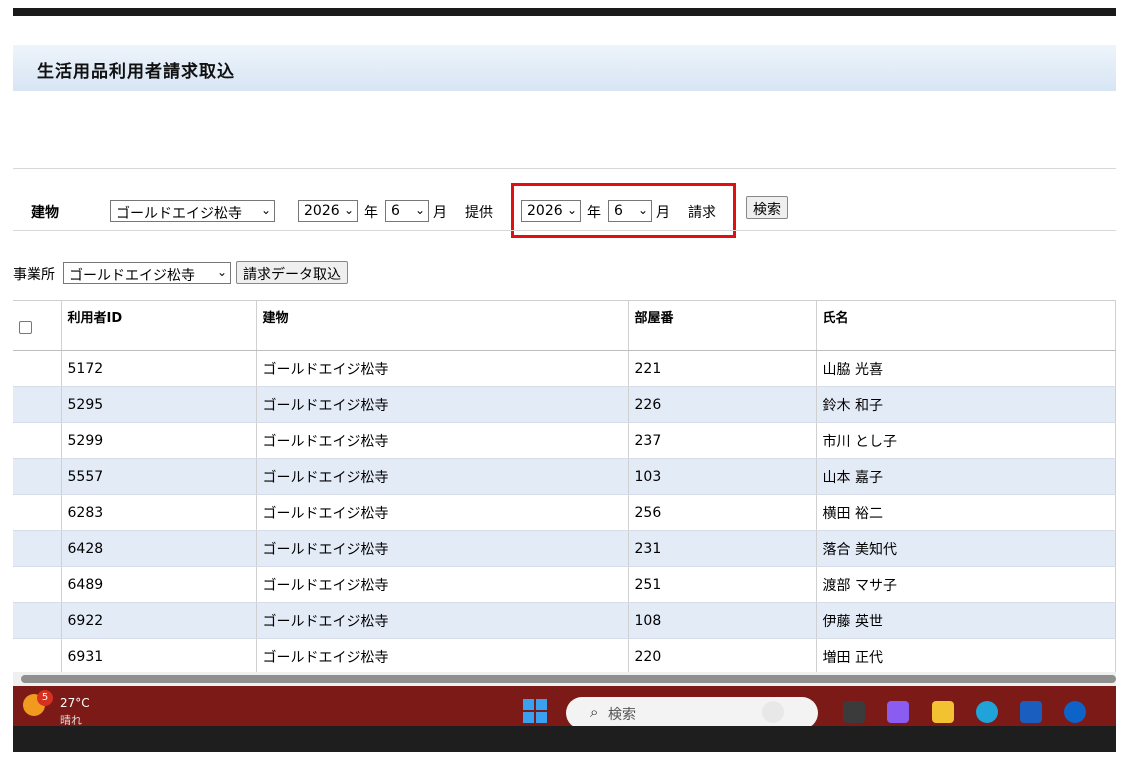  I want to click on office-select: ゴールドエイジ松寺 ⌄, so click(147, 273).